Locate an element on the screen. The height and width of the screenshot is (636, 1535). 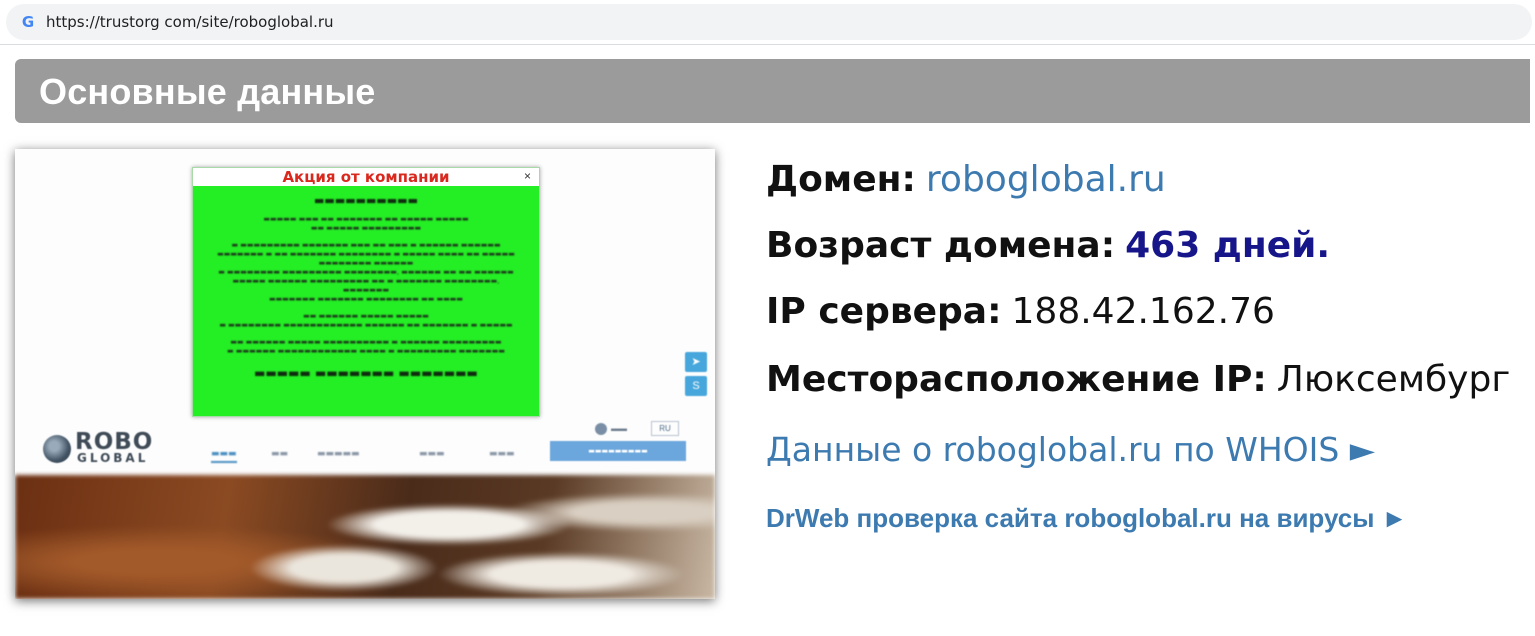
preview-globe-icon is located at coordinates (57, 449).